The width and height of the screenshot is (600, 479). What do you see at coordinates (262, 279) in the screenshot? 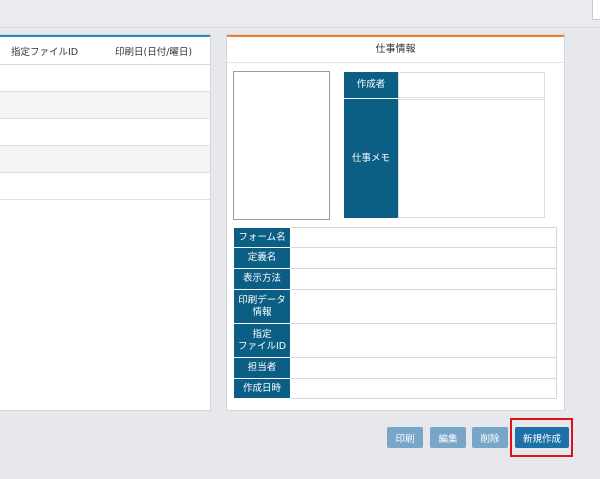
I see `field-label-display-method: 表示方法` at bounding box center [262, 279].